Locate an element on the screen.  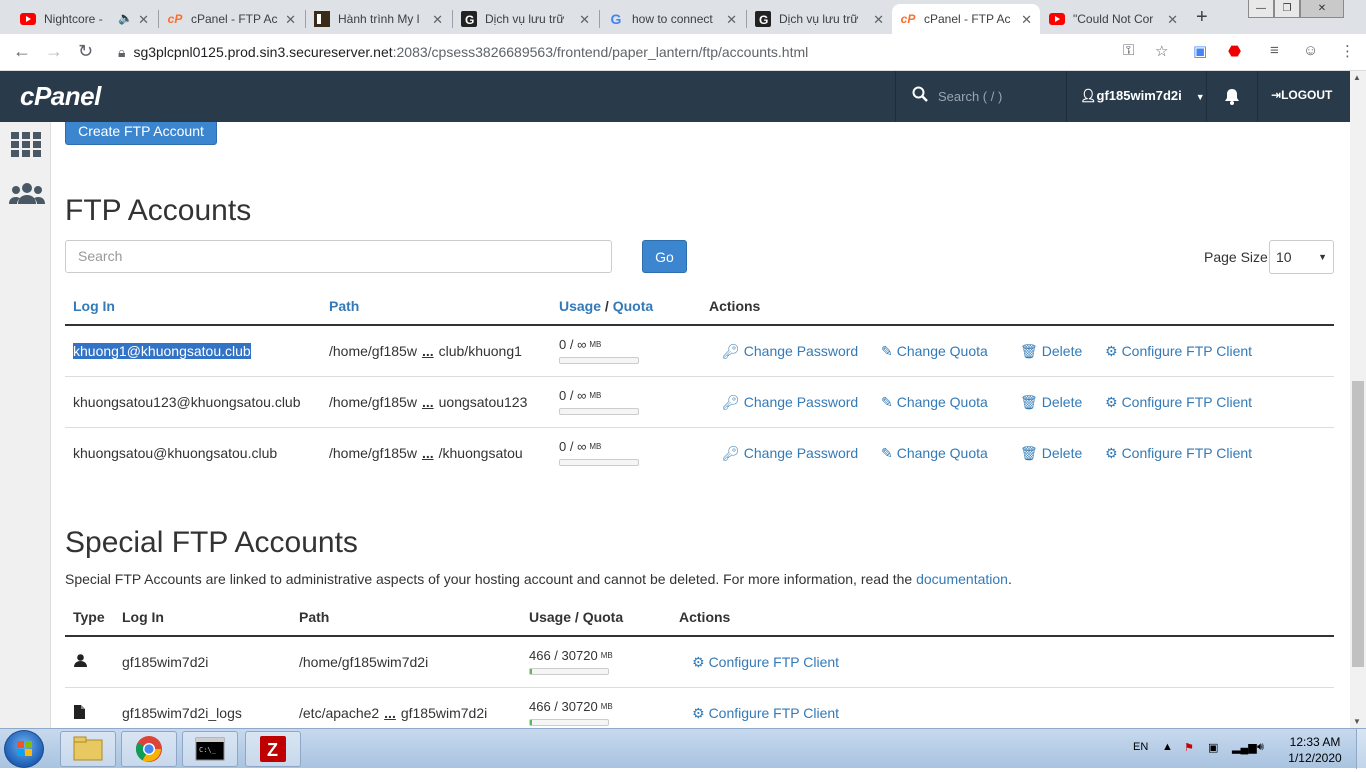
tab-hanh-trinh: Hành trình My l ✕ is located at coordinates (378, 19).